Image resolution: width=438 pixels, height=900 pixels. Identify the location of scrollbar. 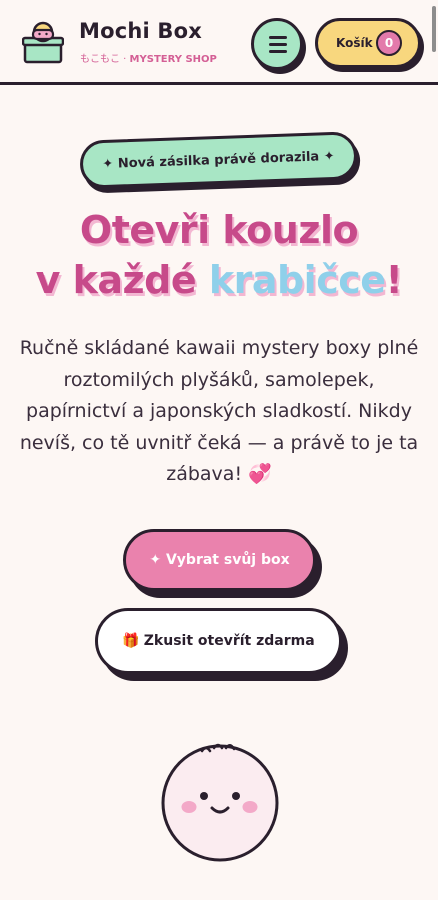
(434, 29).